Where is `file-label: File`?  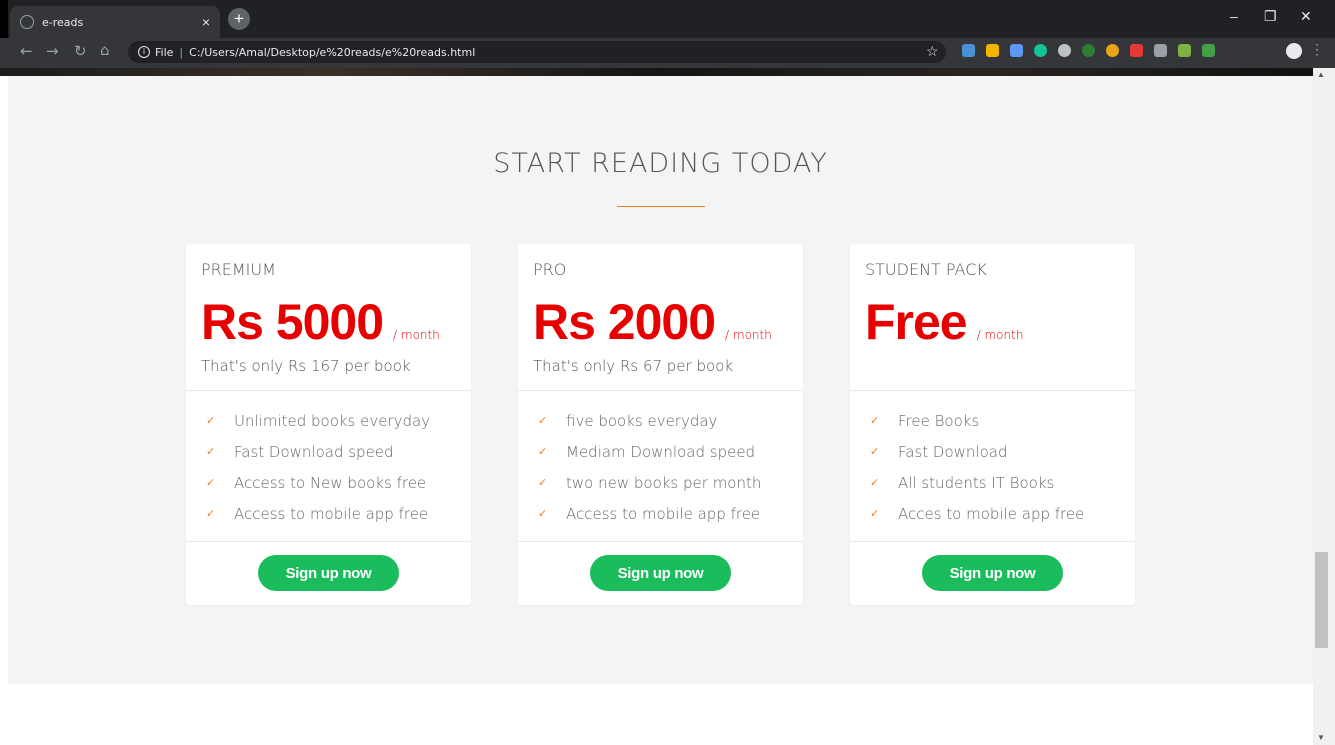
file-label: File is located at coordinates (164, 52).